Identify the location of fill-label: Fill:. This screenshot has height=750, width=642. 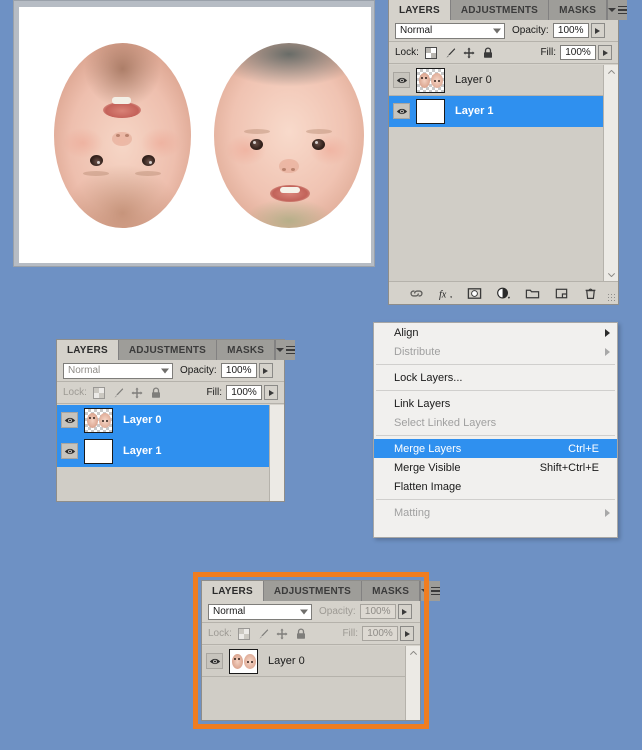
(214, 392).